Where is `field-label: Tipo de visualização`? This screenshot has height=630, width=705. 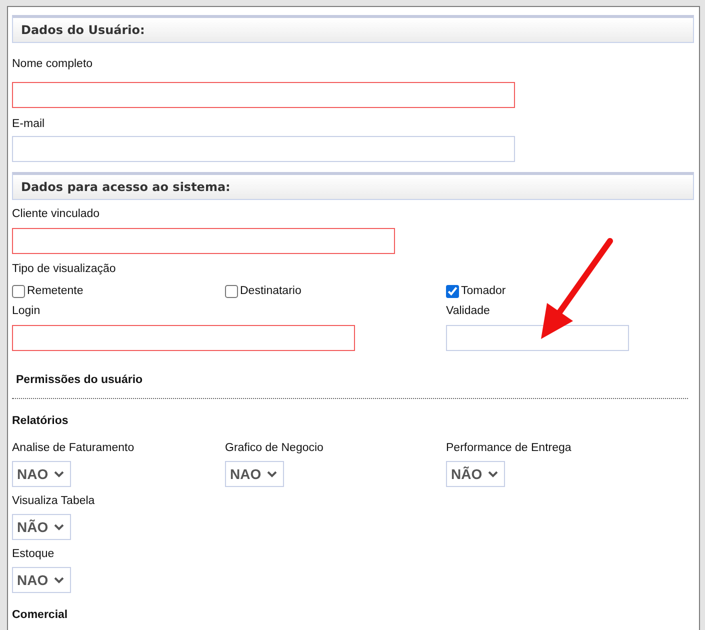 field-label: Tipo de visualização is located at coordinates (64, 269).